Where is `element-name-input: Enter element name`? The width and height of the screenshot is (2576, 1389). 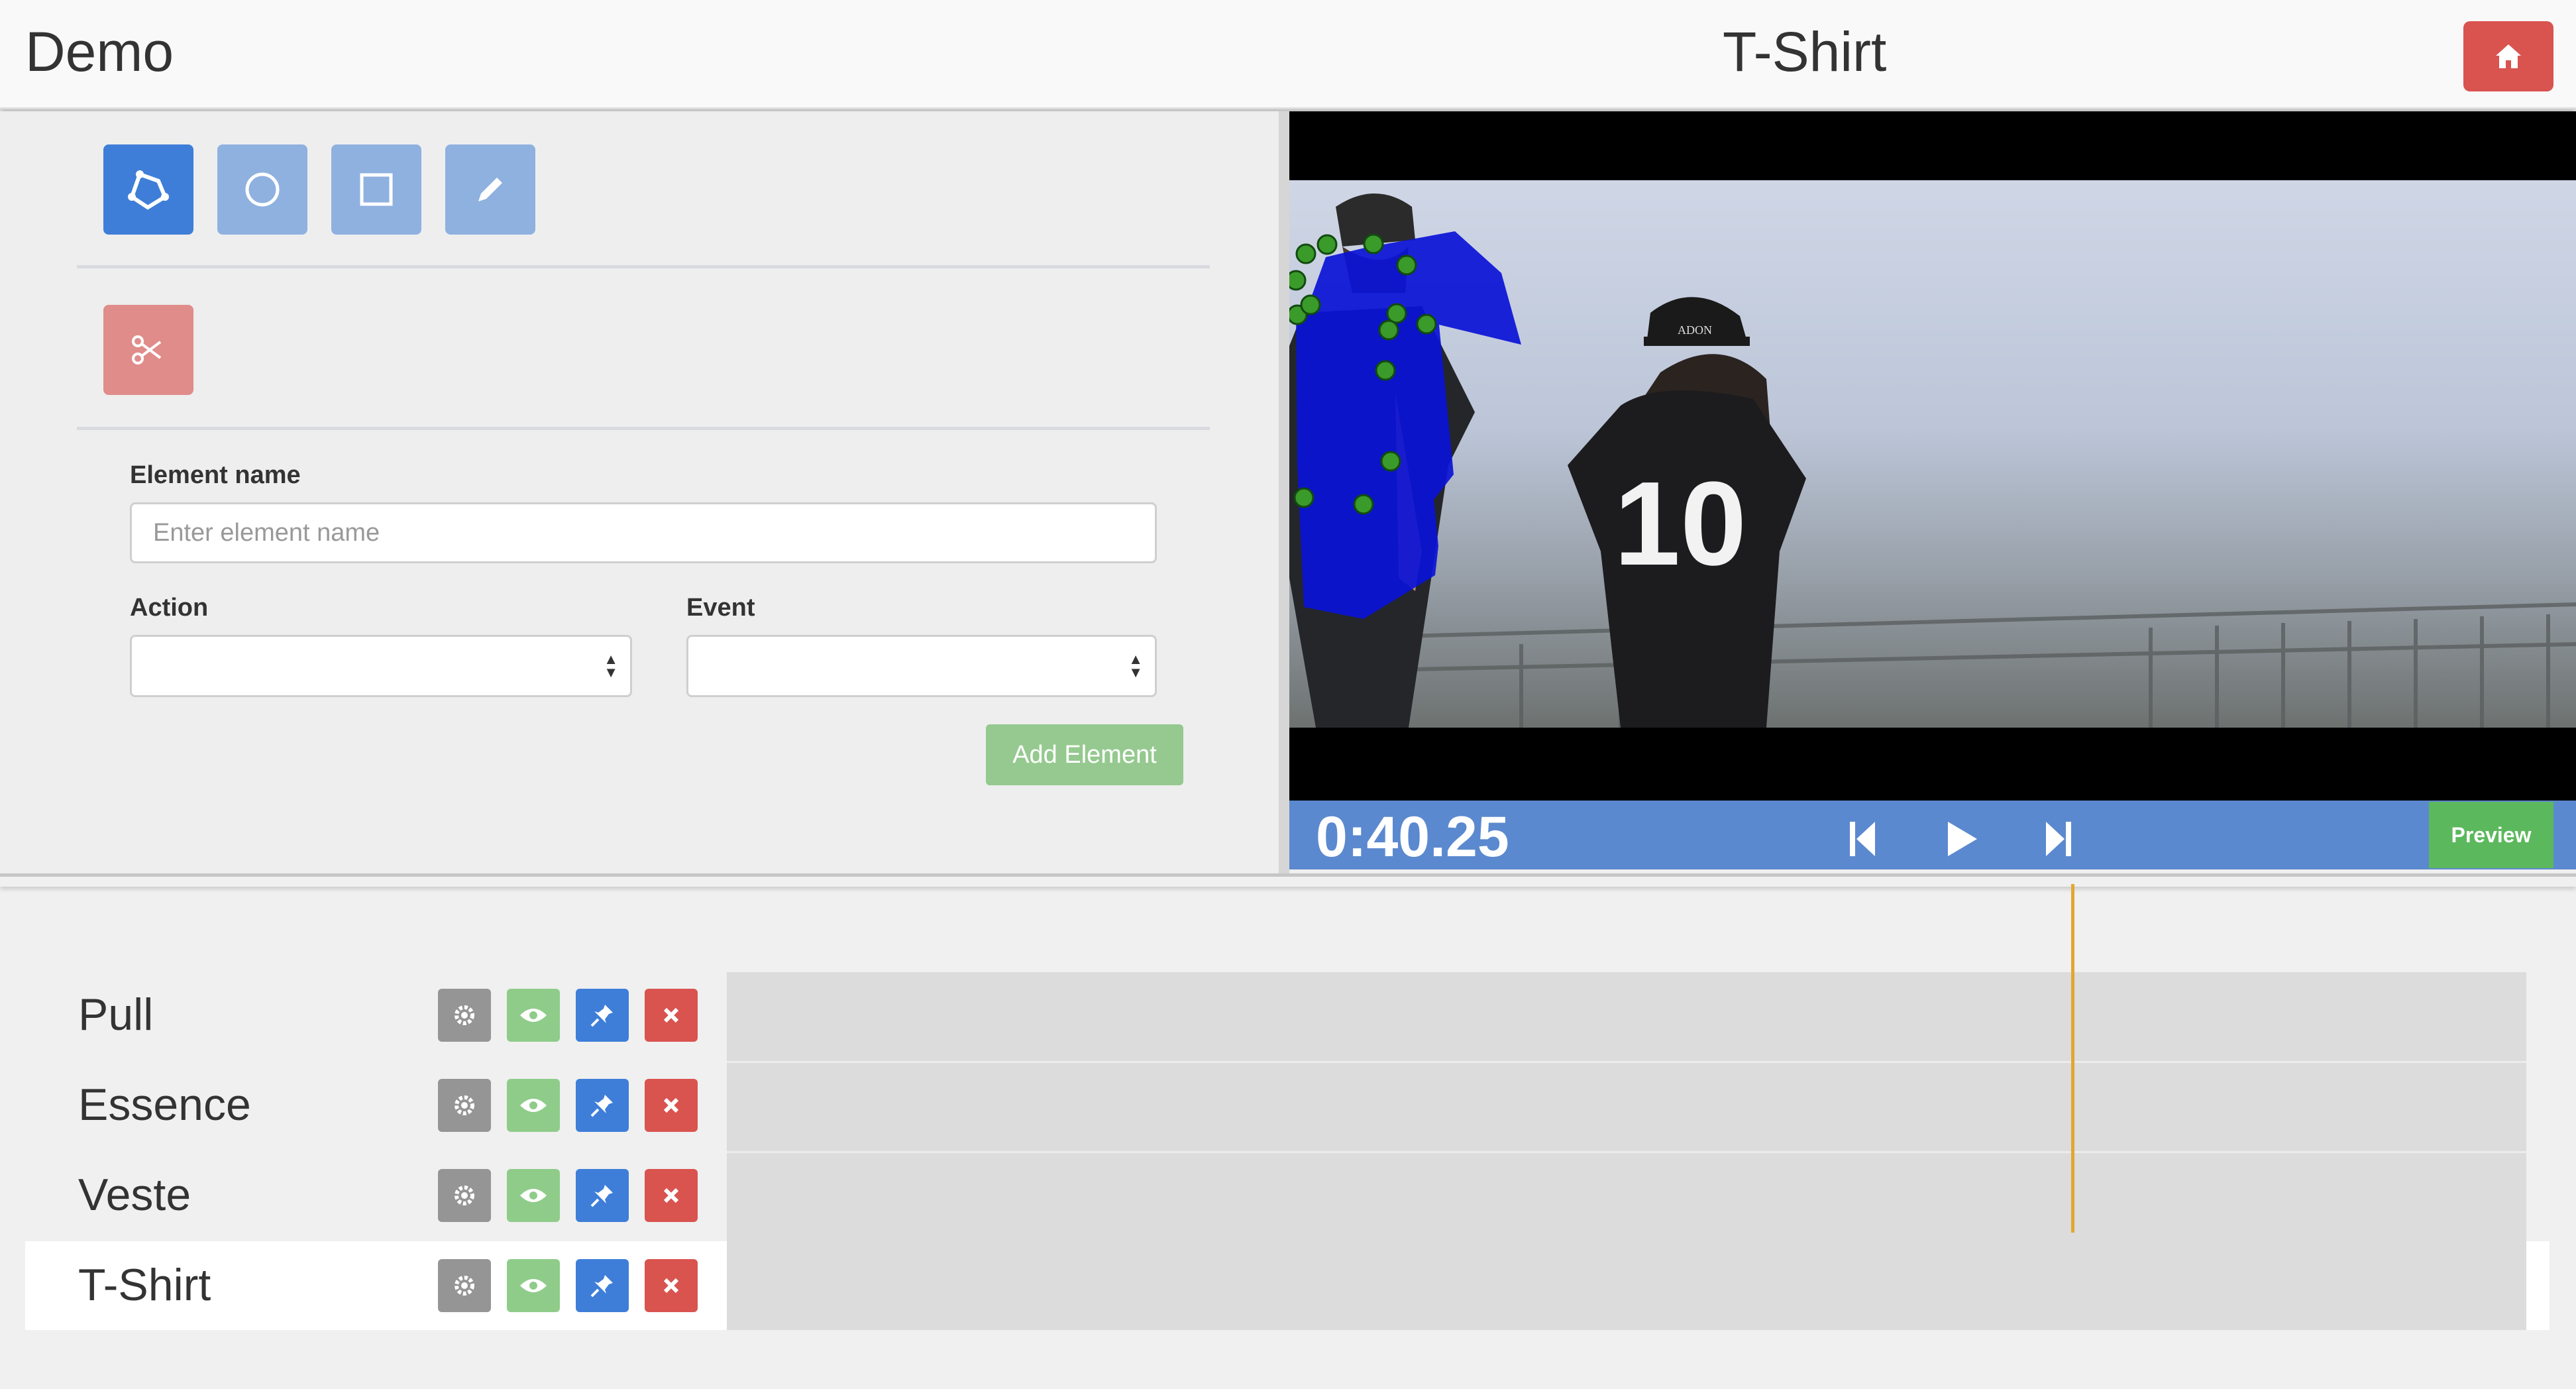 element-name-input: Enter element name is located at coordinates (643, 532).